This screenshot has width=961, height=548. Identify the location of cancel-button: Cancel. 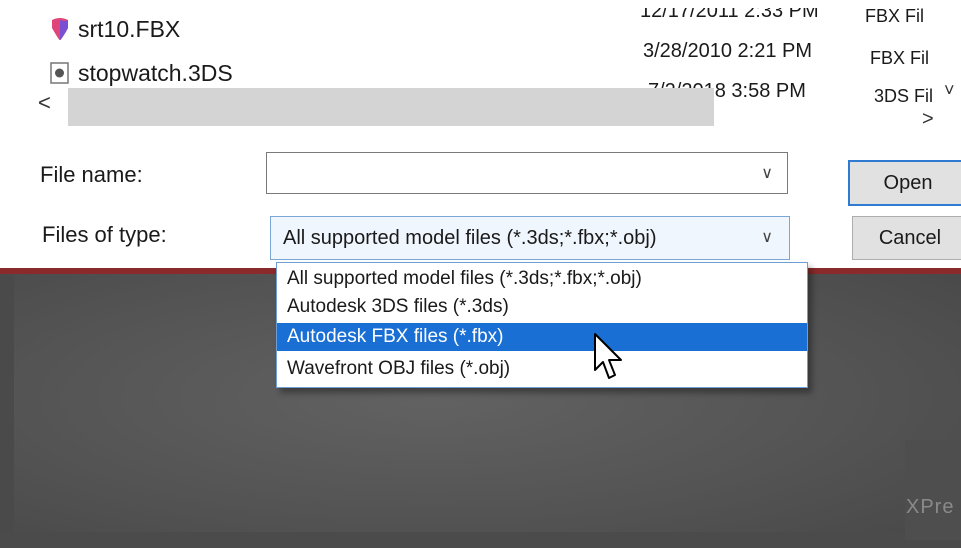
(906, 238).